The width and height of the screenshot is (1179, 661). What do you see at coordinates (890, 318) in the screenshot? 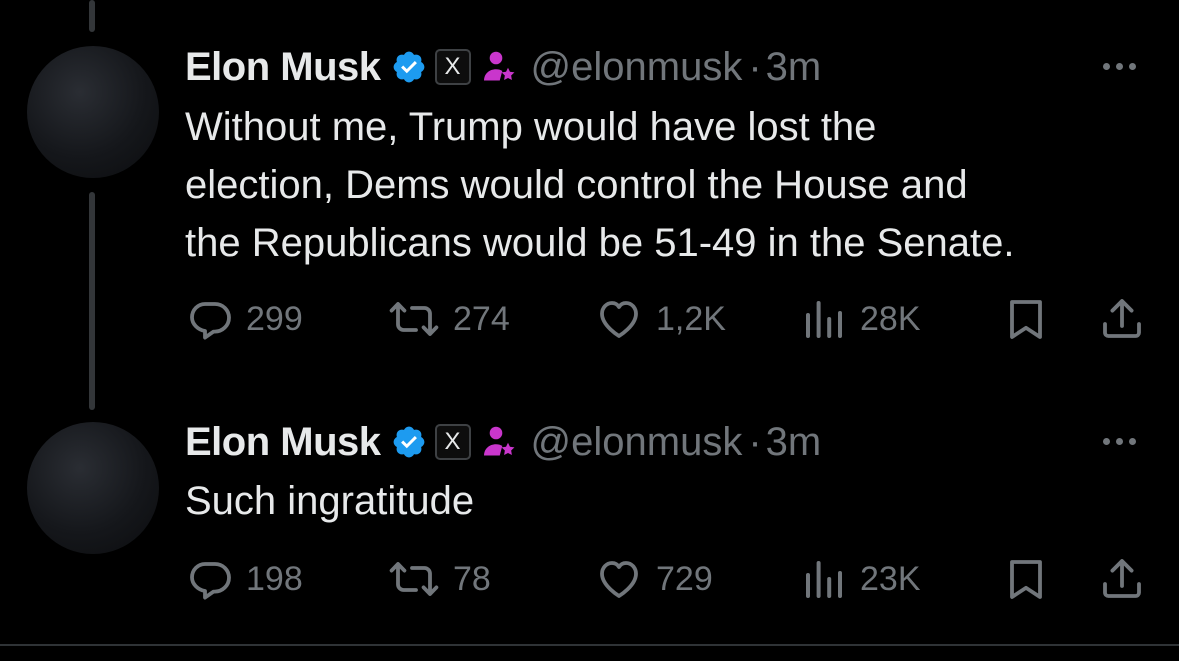
I see `views-count: 28K` at bounding box center [890, 318].